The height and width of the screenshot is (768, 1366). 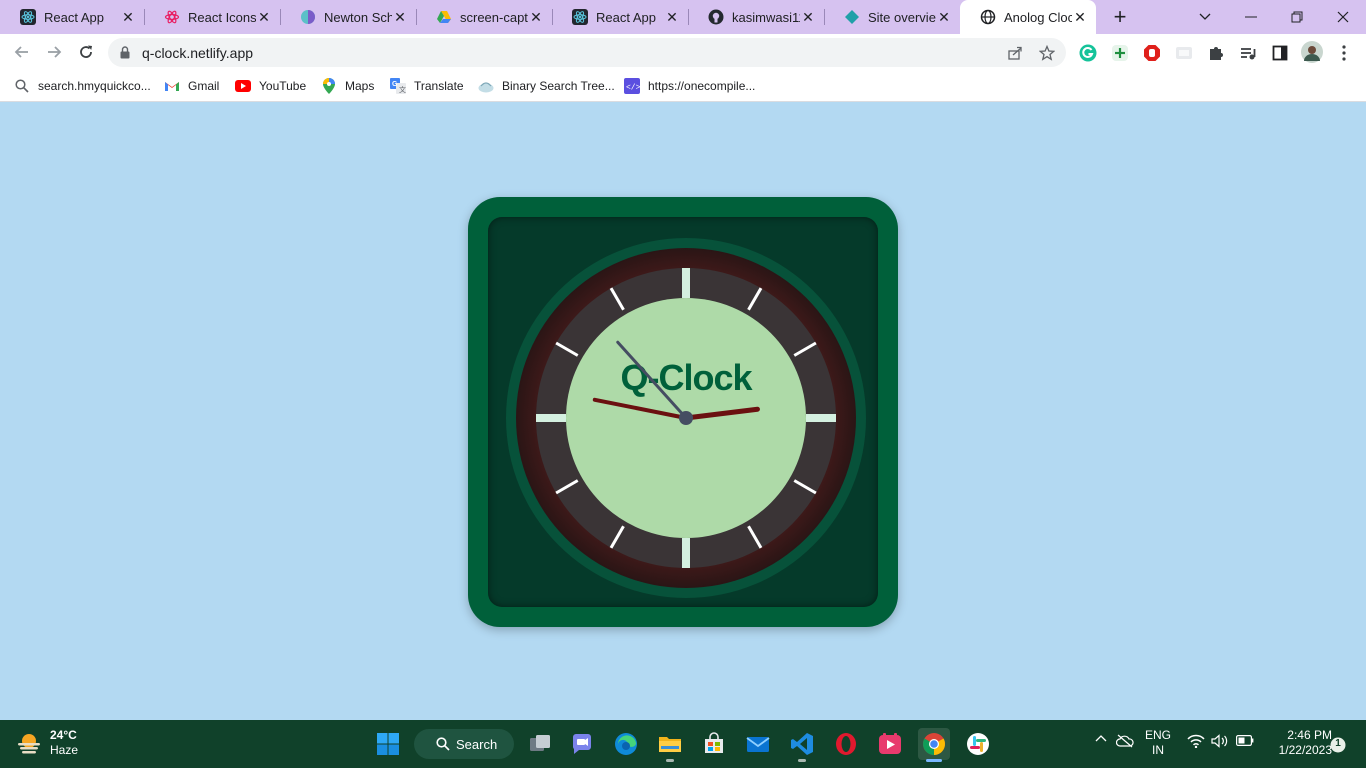 I want to click on volume-control, so click(x=1220, y=741).